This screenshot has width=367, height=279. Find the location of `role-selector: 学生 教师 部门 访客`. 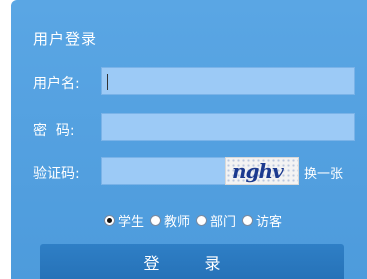

role-selector: 学生 教师 部门 访客 is located at coordinates (196, 220).